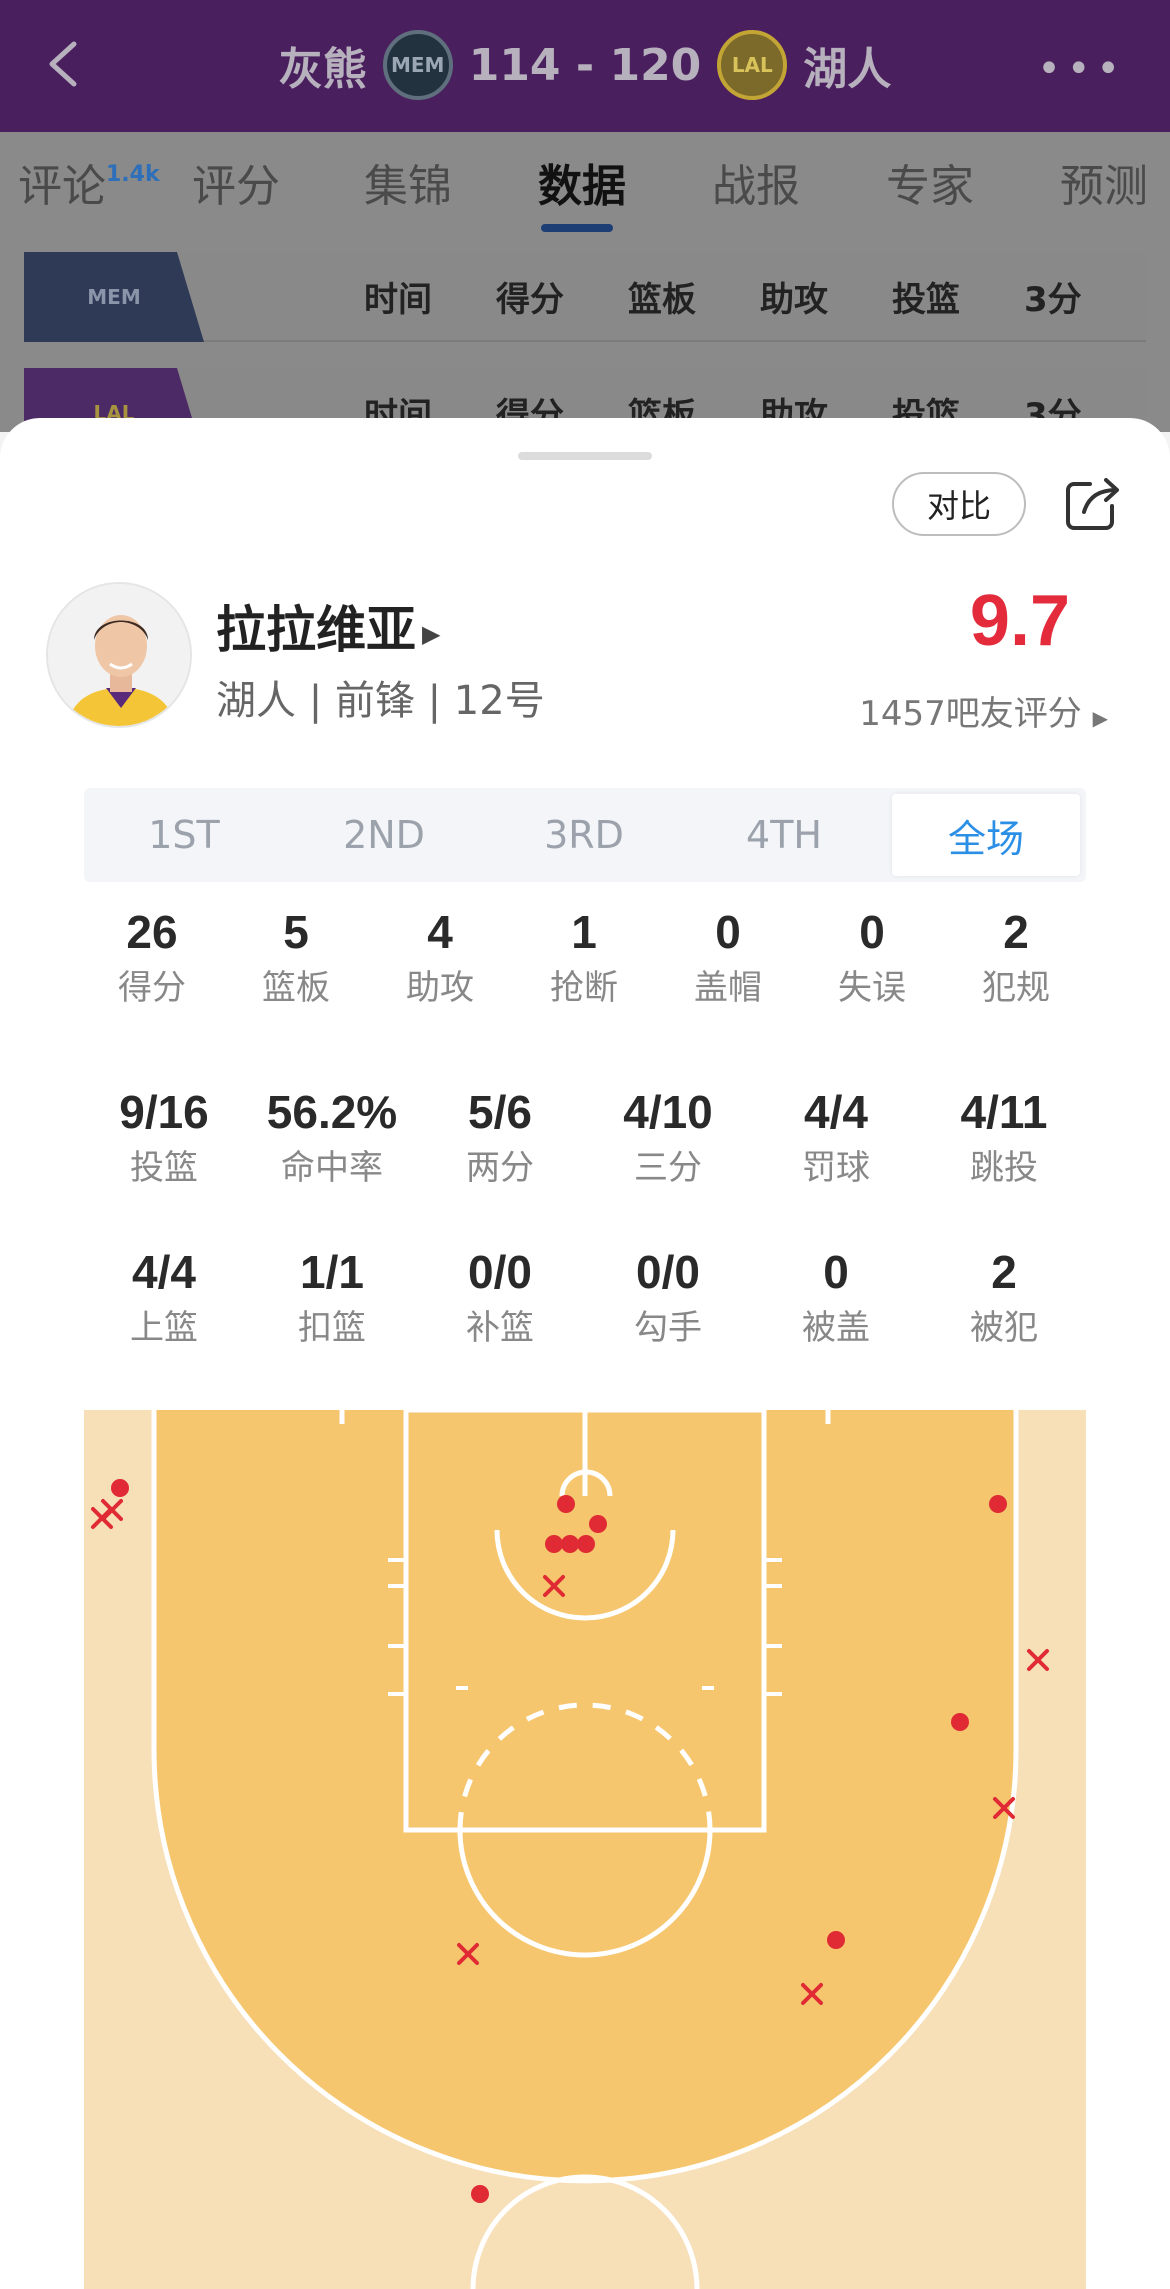  I want to click on stat-fouls: 2 犯规, so click(1016, 957).